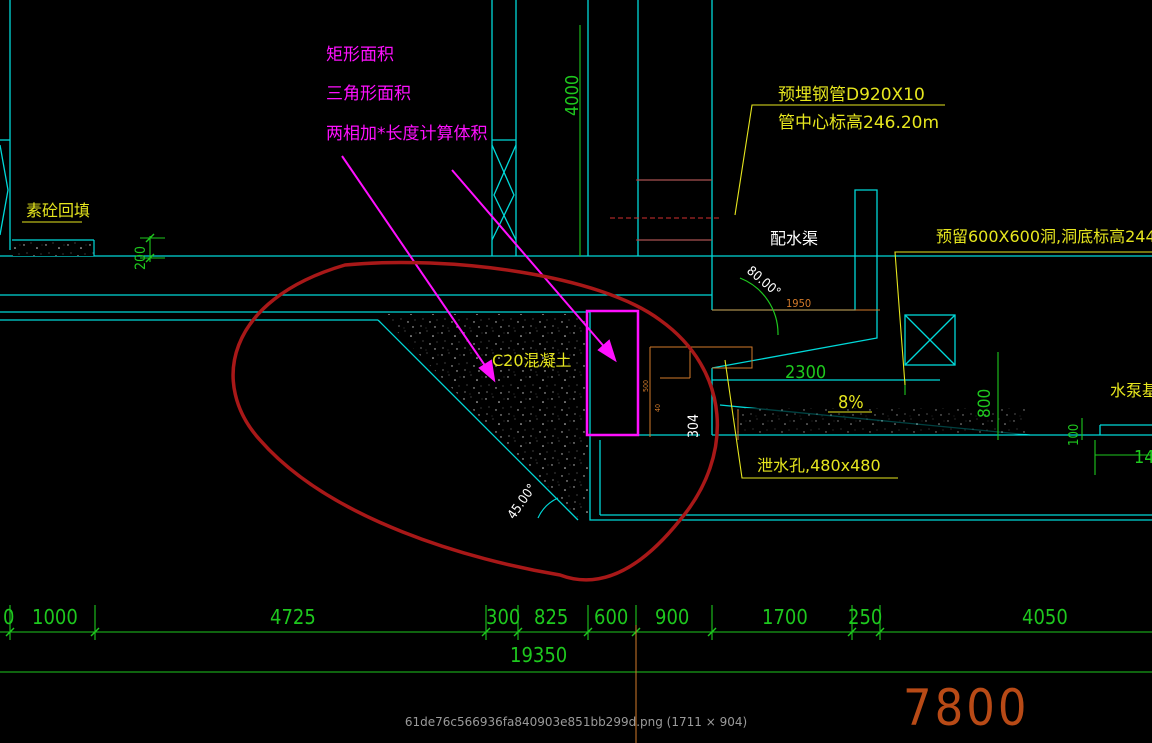 This screenshot has height=743, width=1152. Describe the element at coordinates (858, 123) in the screenshot. I see `label-pipe-center: 管中心标高246.20m` at that location.